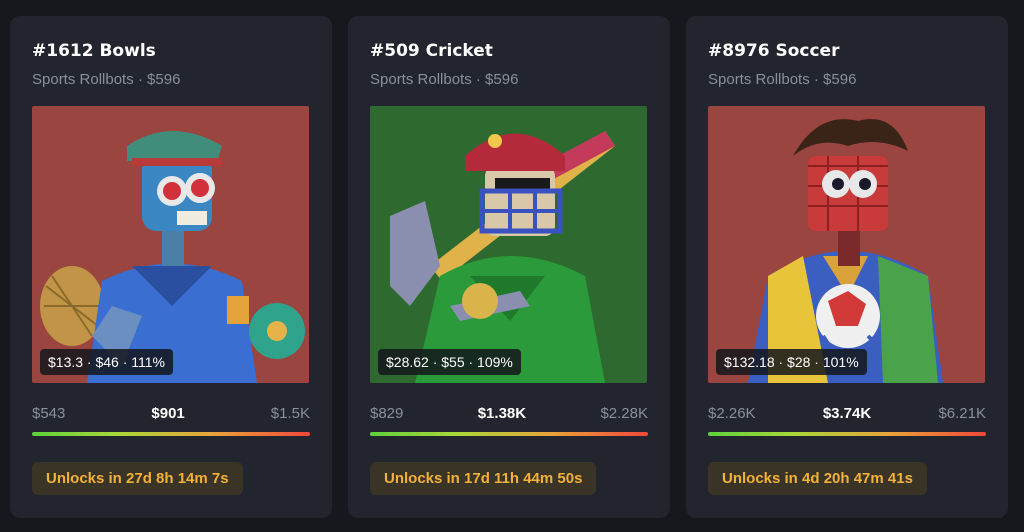 This screenshot has height=532, width=1024. What do you see at coordinates (290, 413) in the screenshot?
I see `range-high: $1.5K` at bounding box center [290, 413].